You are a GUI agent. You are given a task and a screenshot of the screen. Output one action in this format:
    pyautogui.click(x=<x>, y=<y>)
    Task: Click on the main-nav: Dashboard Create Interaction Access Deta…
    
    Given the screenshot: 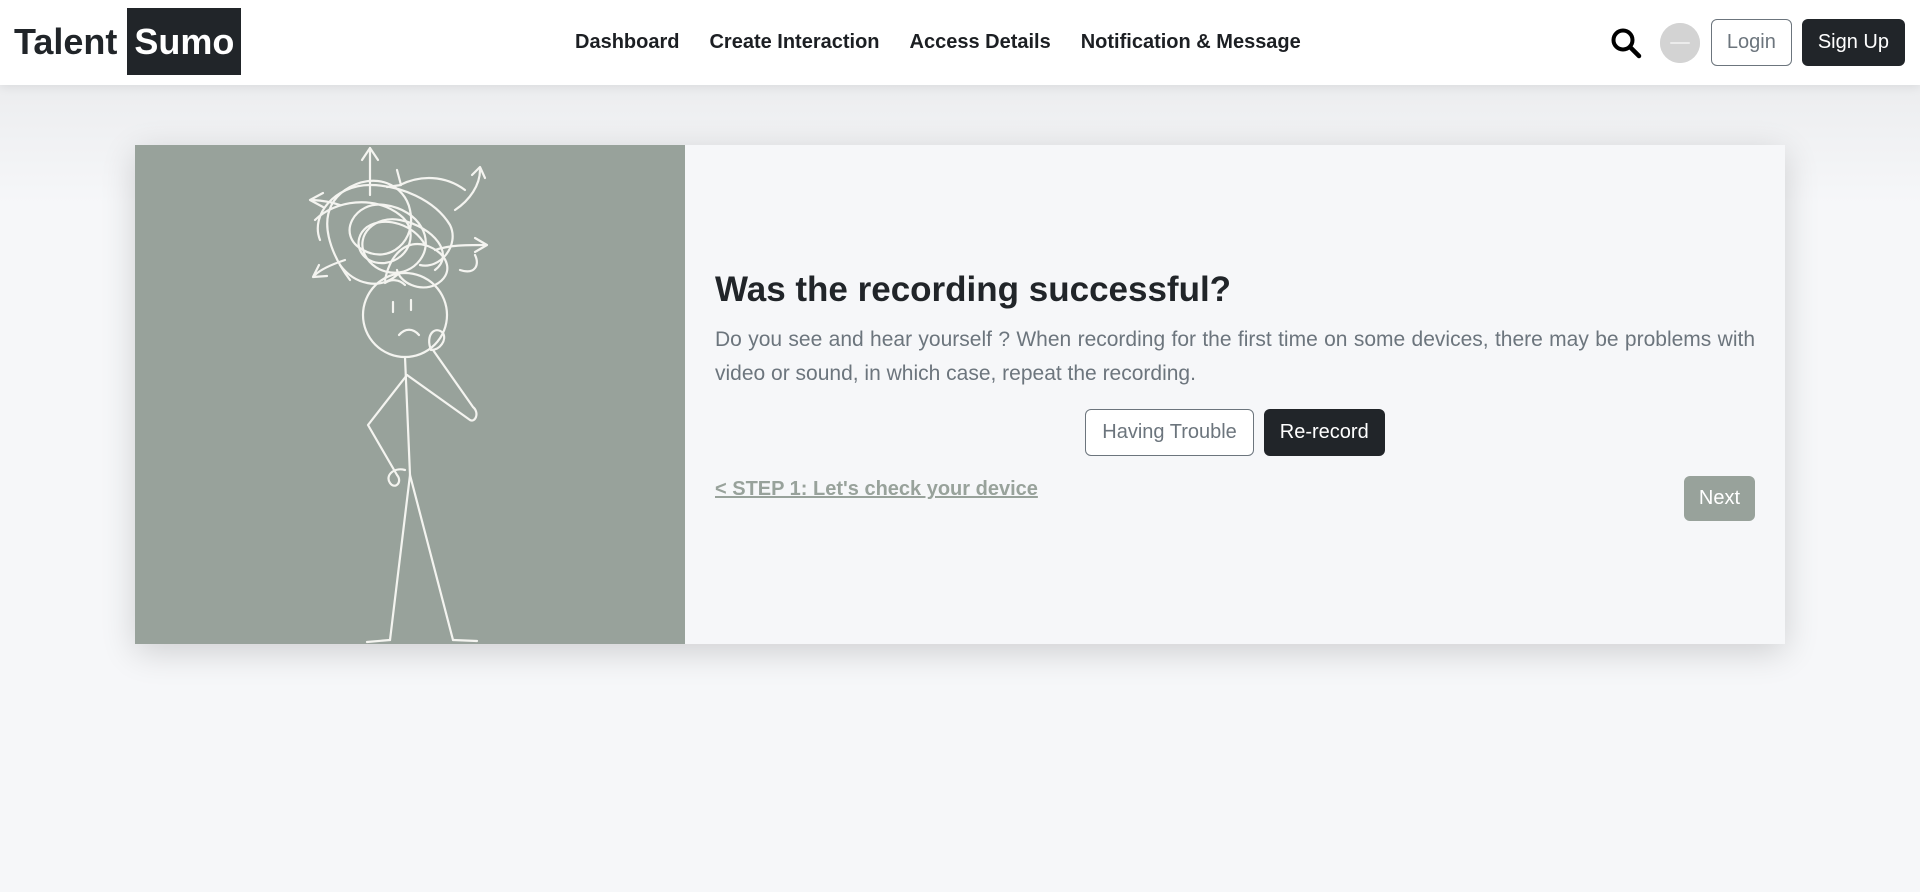 What is the action you would take?
    pyautogui.click(x=938, y=42)
    